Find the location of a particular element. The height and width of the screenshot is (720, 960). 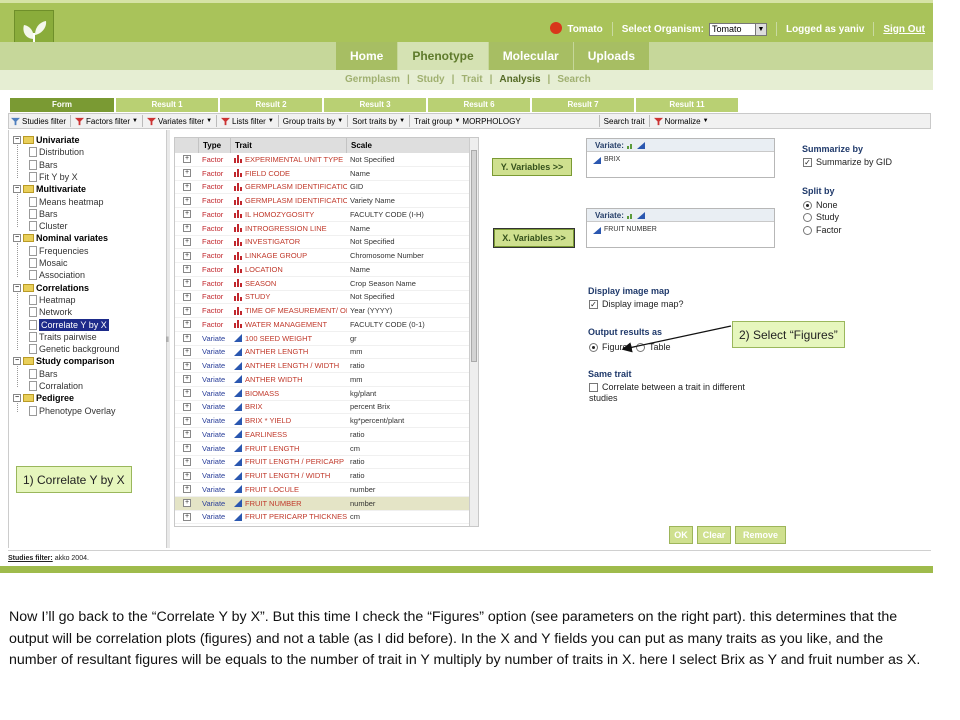

lists-filter-button: Lists filter ▼ is located at coordinates (247, 121).